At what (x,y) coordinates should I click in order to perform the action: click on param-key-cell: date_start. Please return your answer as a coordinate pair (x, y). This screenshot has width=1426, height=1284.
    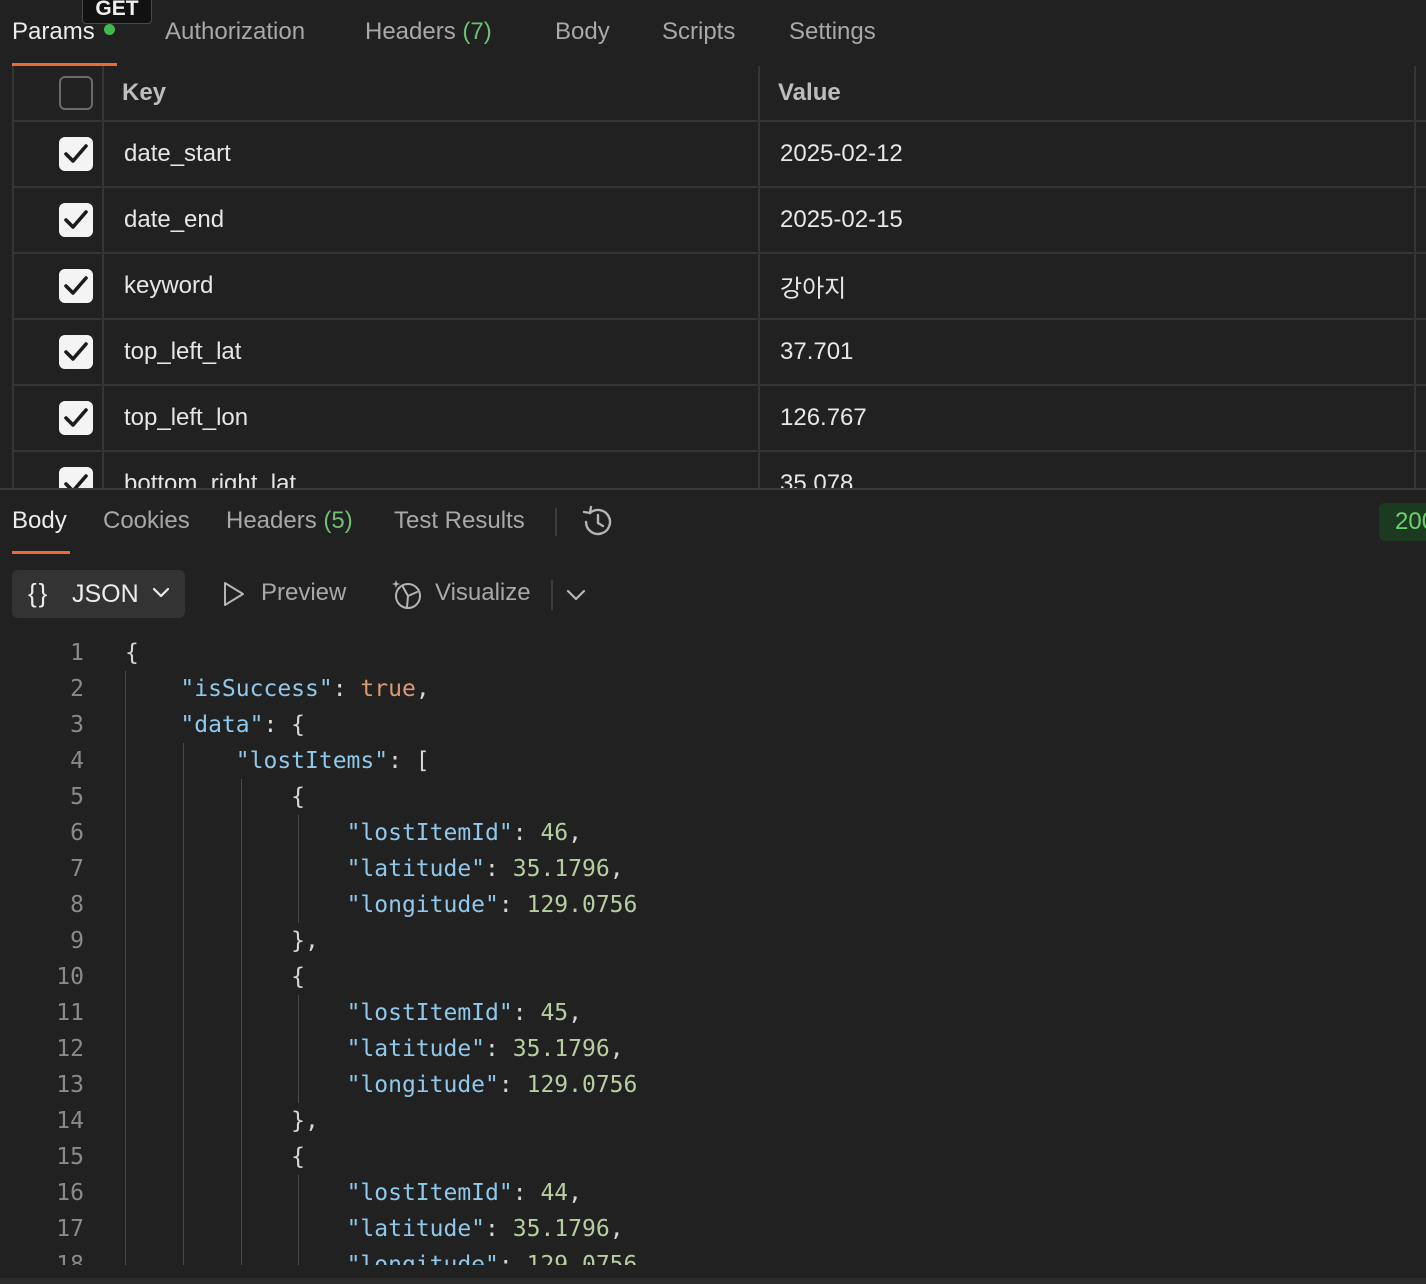
    Looking at the image, I should click on (432, 154).